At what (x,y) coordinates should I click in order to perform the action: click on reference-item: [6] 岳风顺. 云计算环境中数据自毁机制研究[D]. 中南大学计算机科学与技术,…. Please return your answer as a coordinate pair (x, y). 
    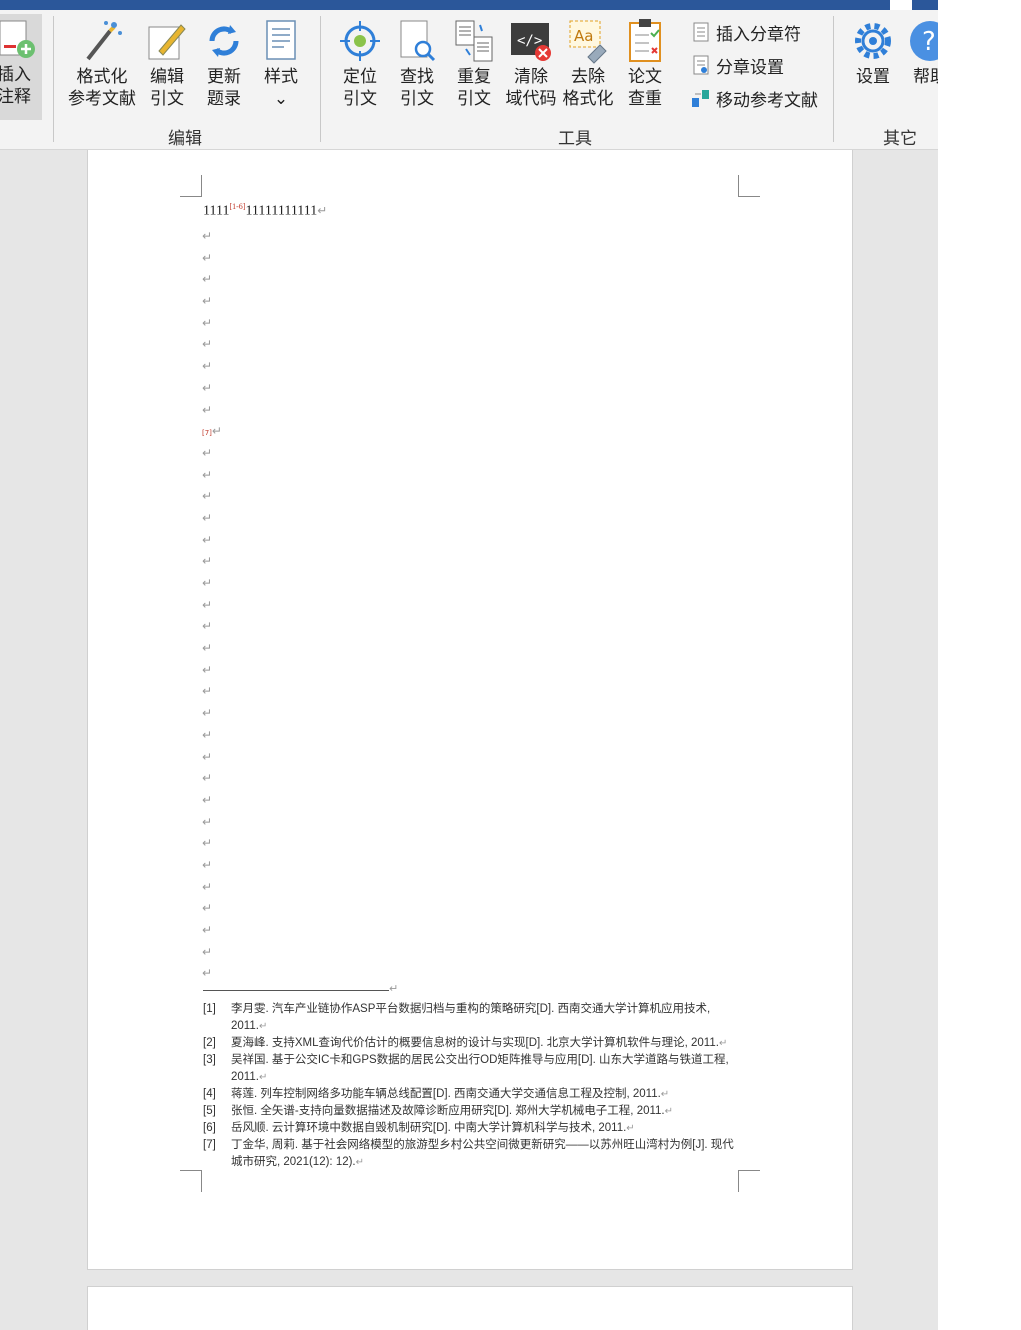
    Looking at the image, I should click on (473, 1128).